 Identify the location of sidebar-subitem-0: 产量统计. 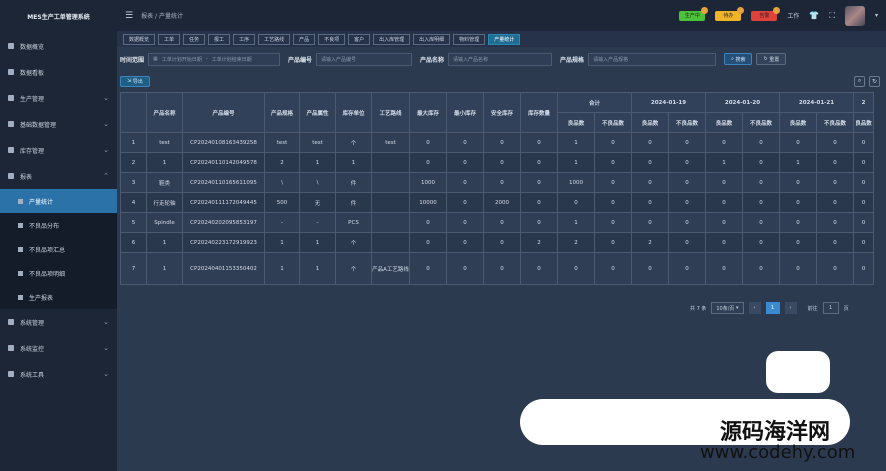
(58, 201).